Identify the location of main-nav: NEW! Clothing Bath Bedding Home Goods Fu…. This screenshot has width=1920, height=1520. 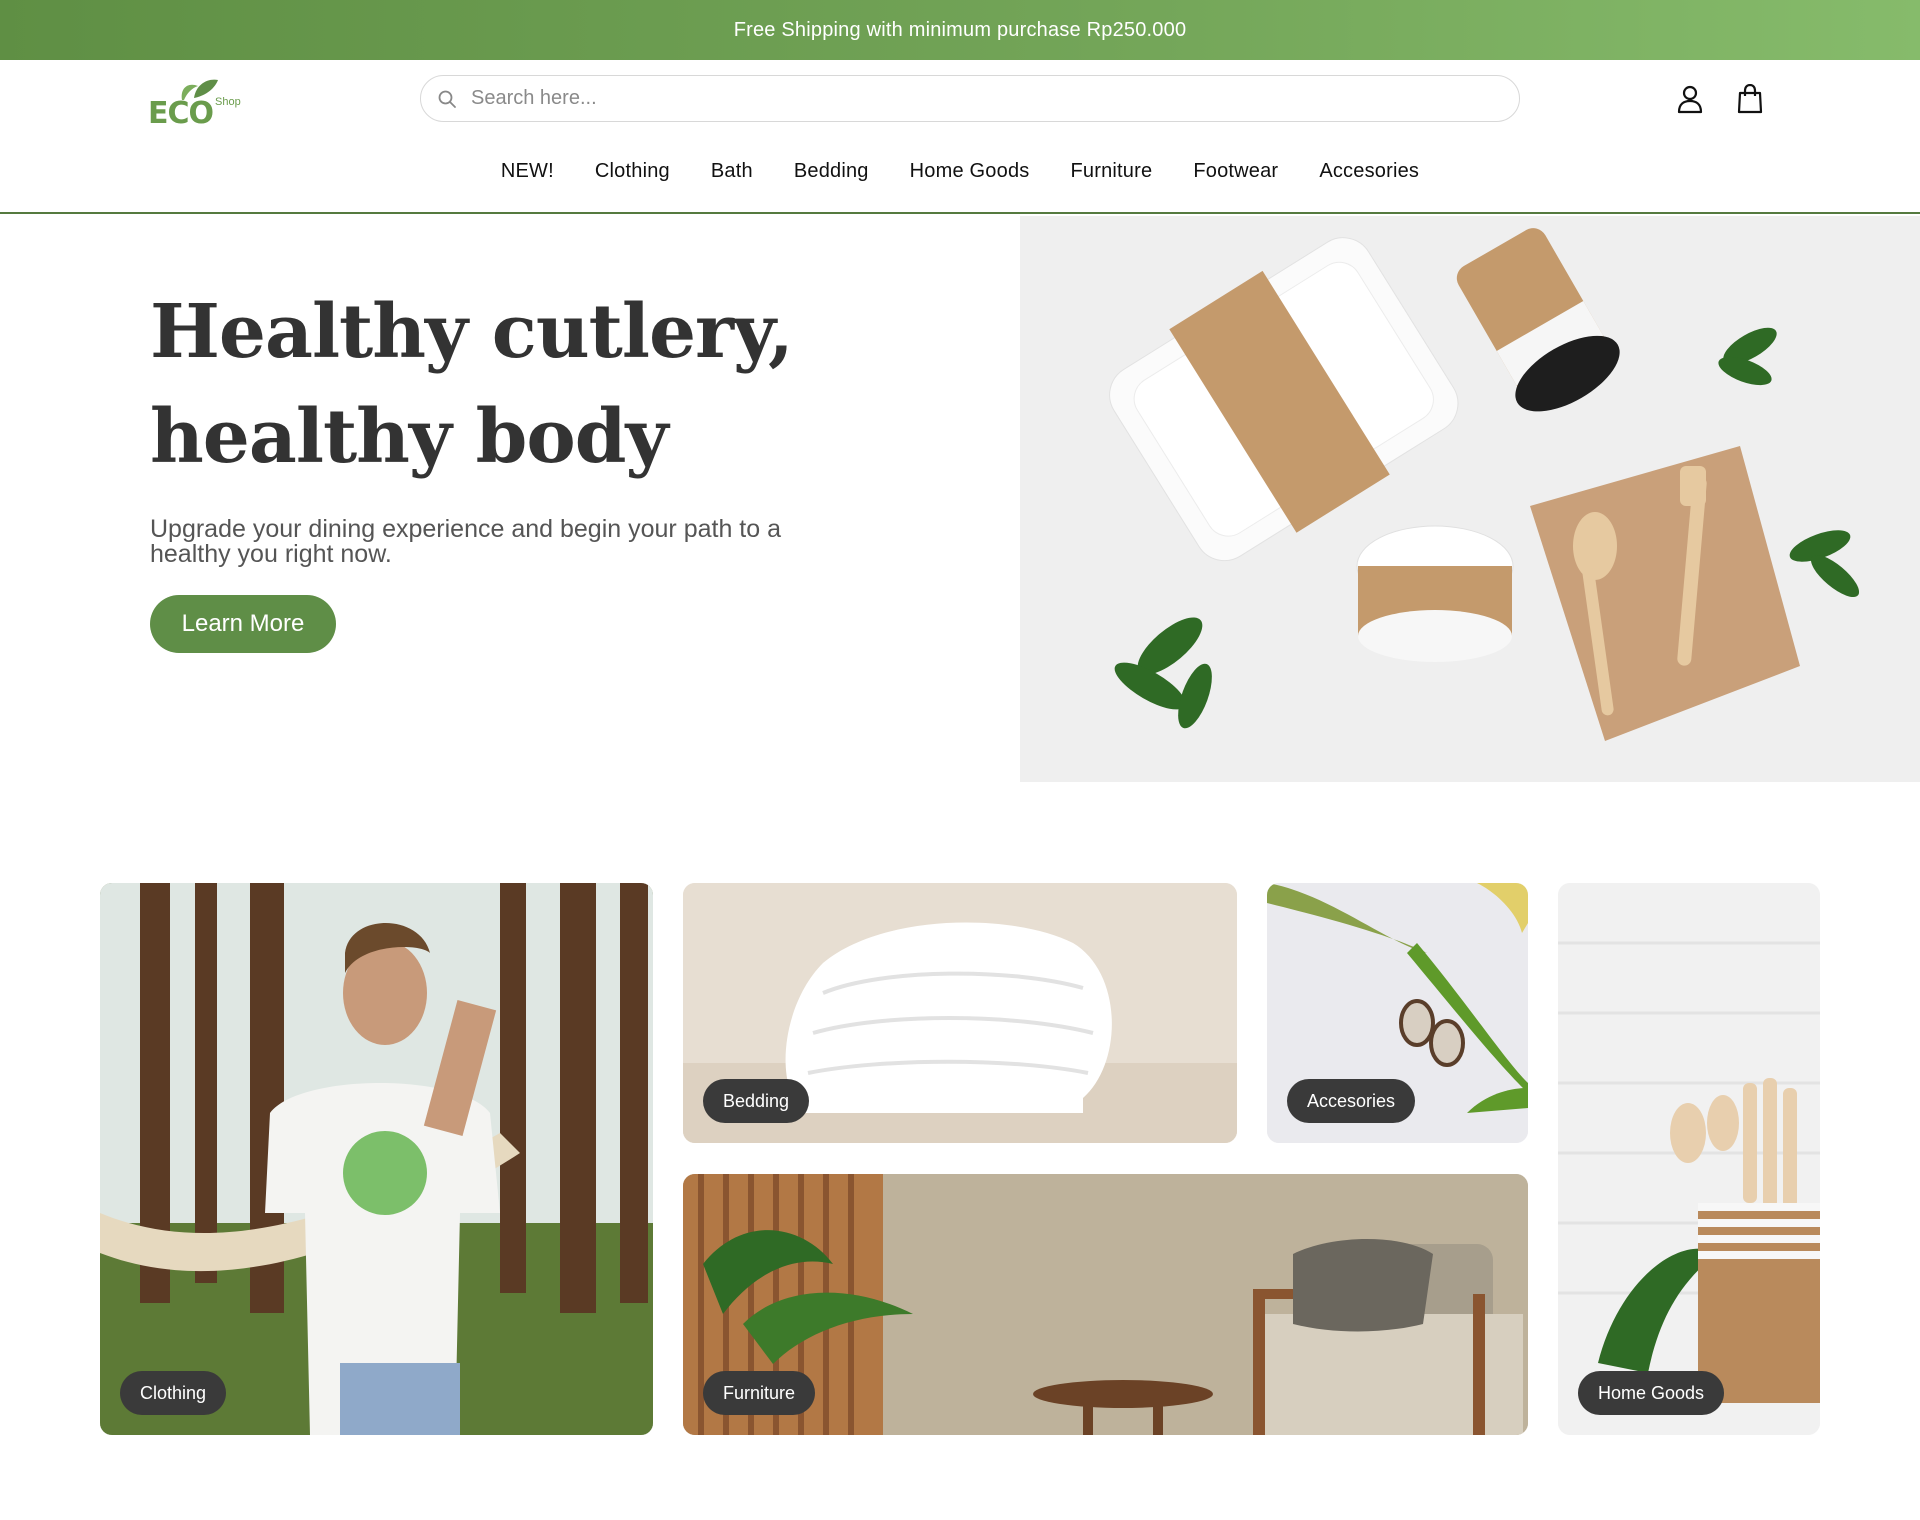
(960, 171).